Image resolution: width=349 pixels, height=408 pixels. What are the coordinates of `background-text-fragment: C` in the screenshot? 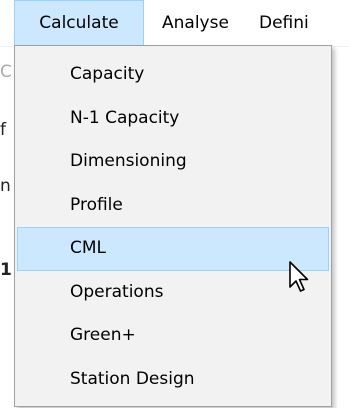 It's located at (6, 72).